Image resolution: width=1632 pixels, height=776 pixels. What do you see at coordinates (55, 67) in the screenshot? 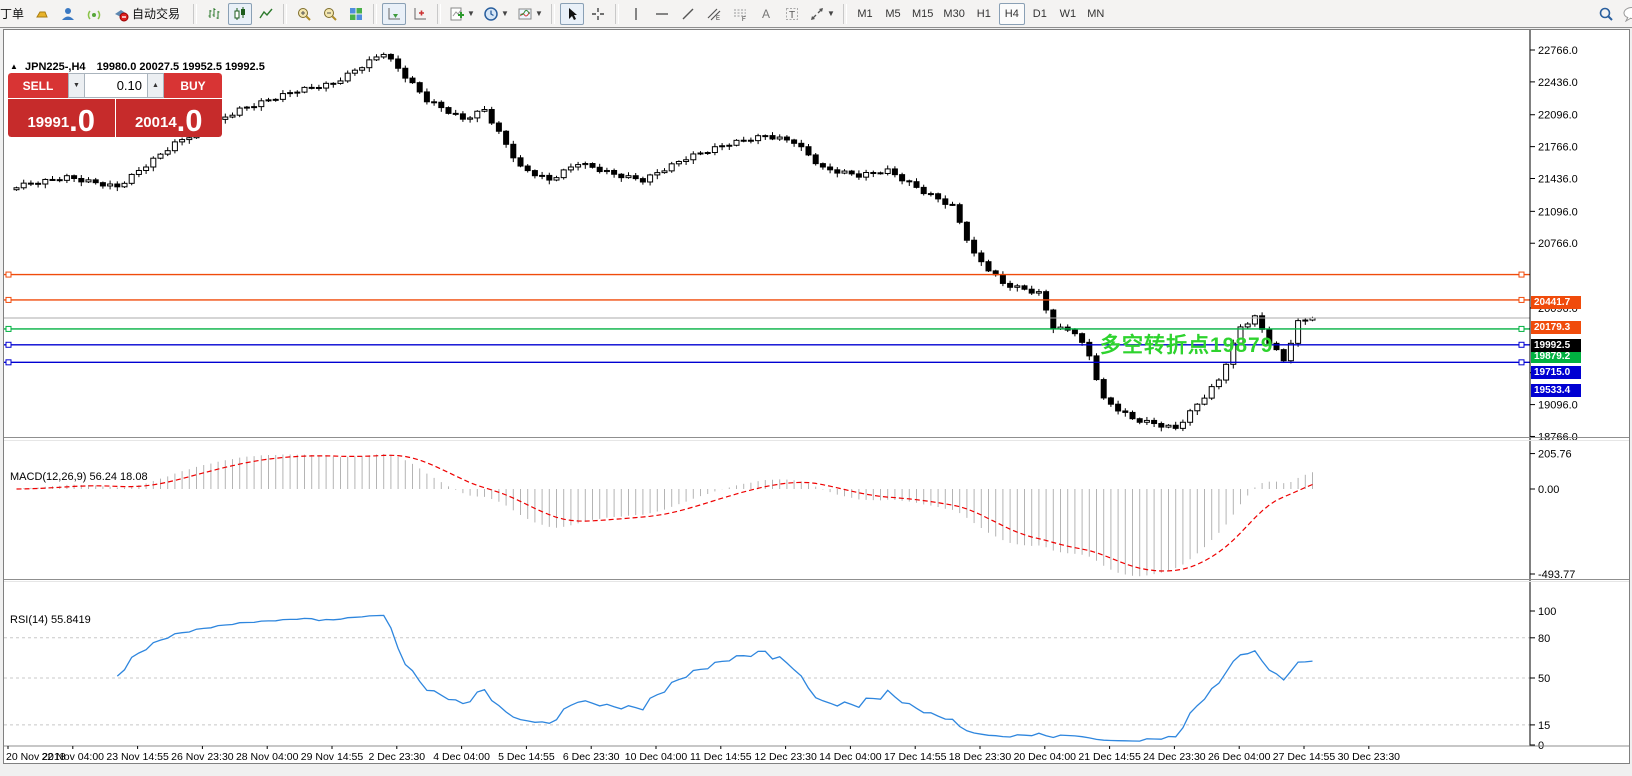
I see `symbol-period-label: JPN225-,H4` at bounding box center [55, 67].